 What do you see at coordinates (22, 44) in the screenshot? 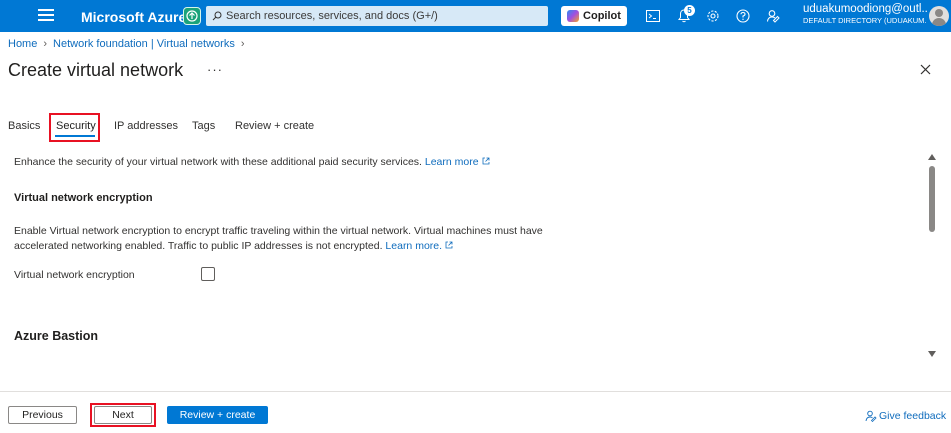
I see `breadcrumb-home: Home` at bounding box center [22, 44].